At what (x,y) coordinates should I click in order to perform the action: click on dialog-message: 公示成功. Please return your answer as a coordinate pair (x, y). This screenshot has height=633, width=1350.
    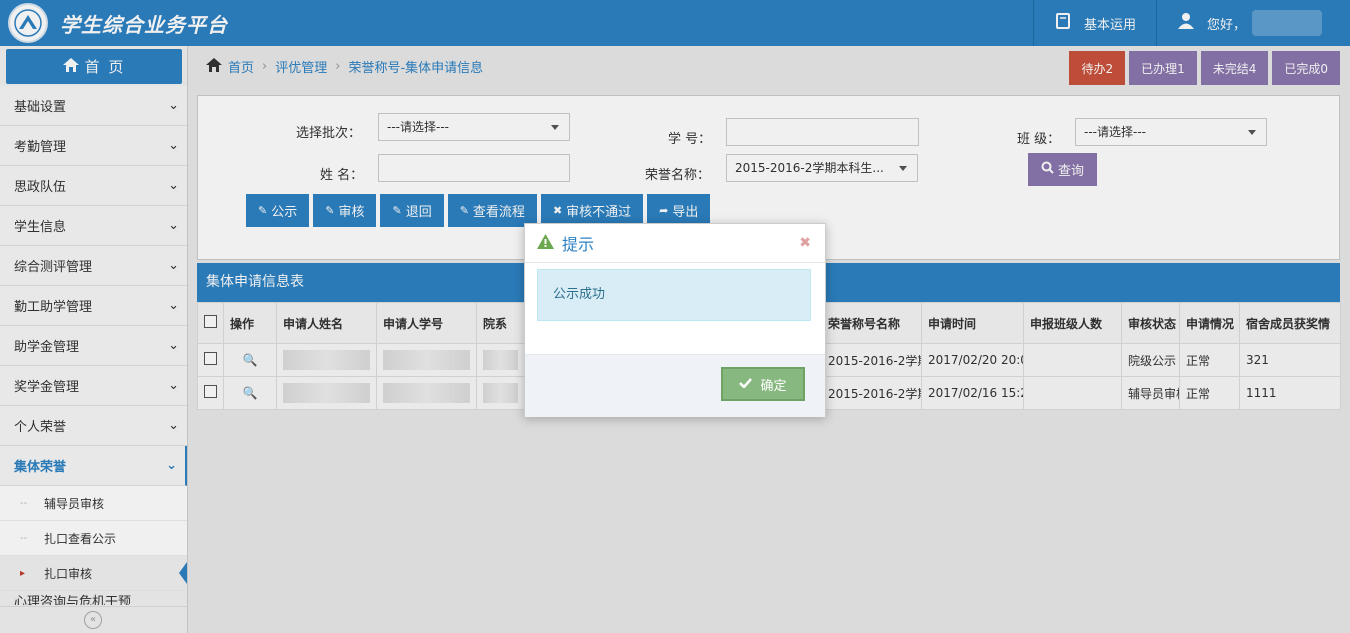
    Looking at the image, I should click on (674, 295).